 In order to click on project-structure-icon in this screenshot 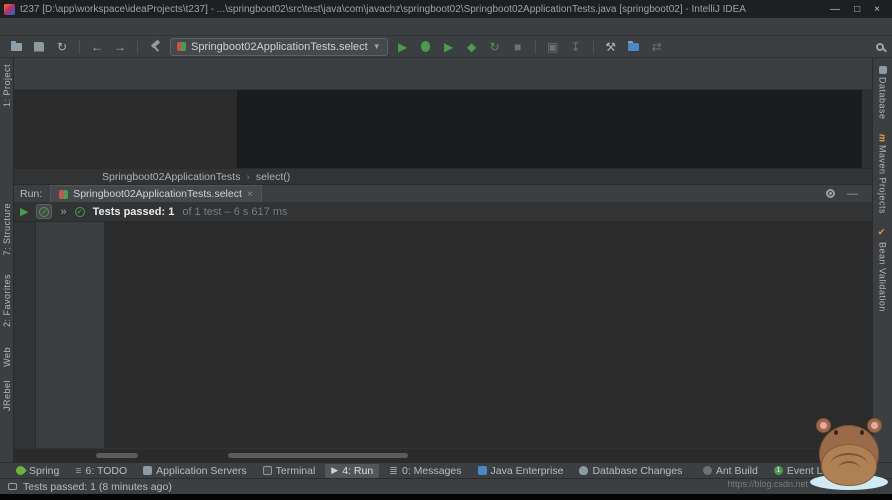, I will do `click(634, 47)`.